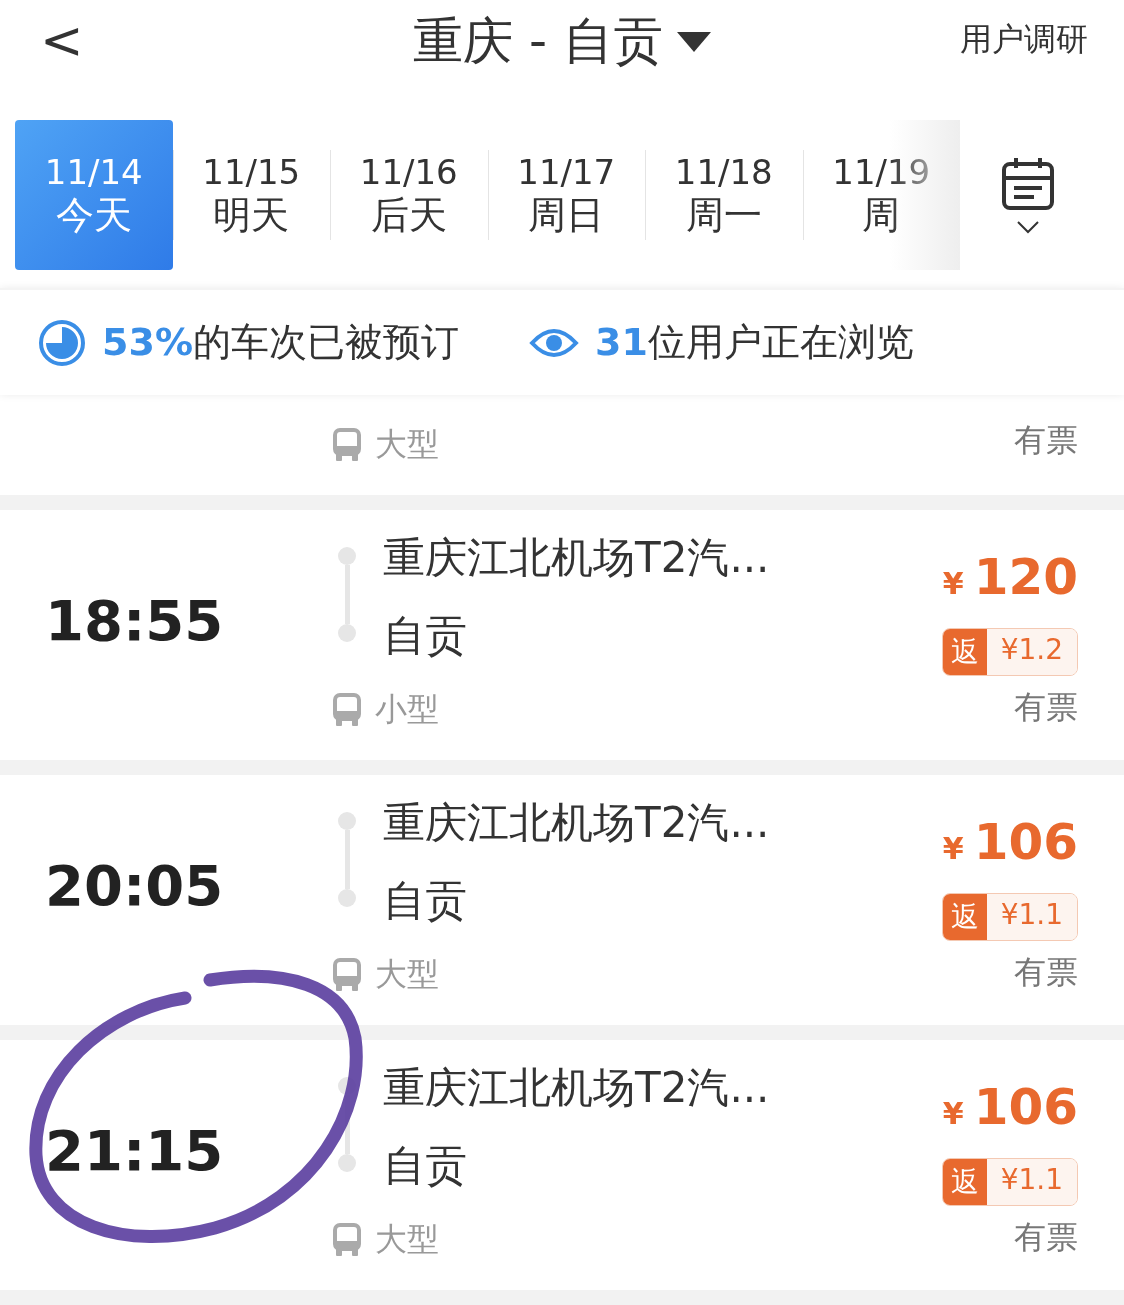 This screenshot has height=1305, width=1124. Describe the element at coordinates (409, 195) in the screenshot. I see `date-tab: 11/16 后天` at that location.